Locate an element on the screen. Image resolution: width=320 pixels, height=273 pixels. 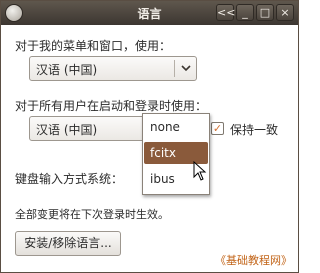
input-method-dropdown: none fcitx ibus is located at coordinates (176, 154).